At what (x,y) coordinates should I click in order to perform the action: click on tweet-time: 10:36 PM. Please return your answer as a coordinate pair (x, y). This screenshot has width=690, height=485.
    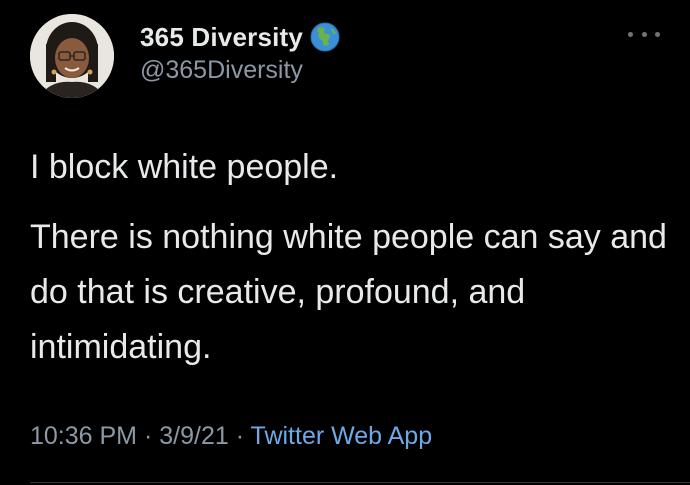
    Looking at the image, I should click on (83, 436).